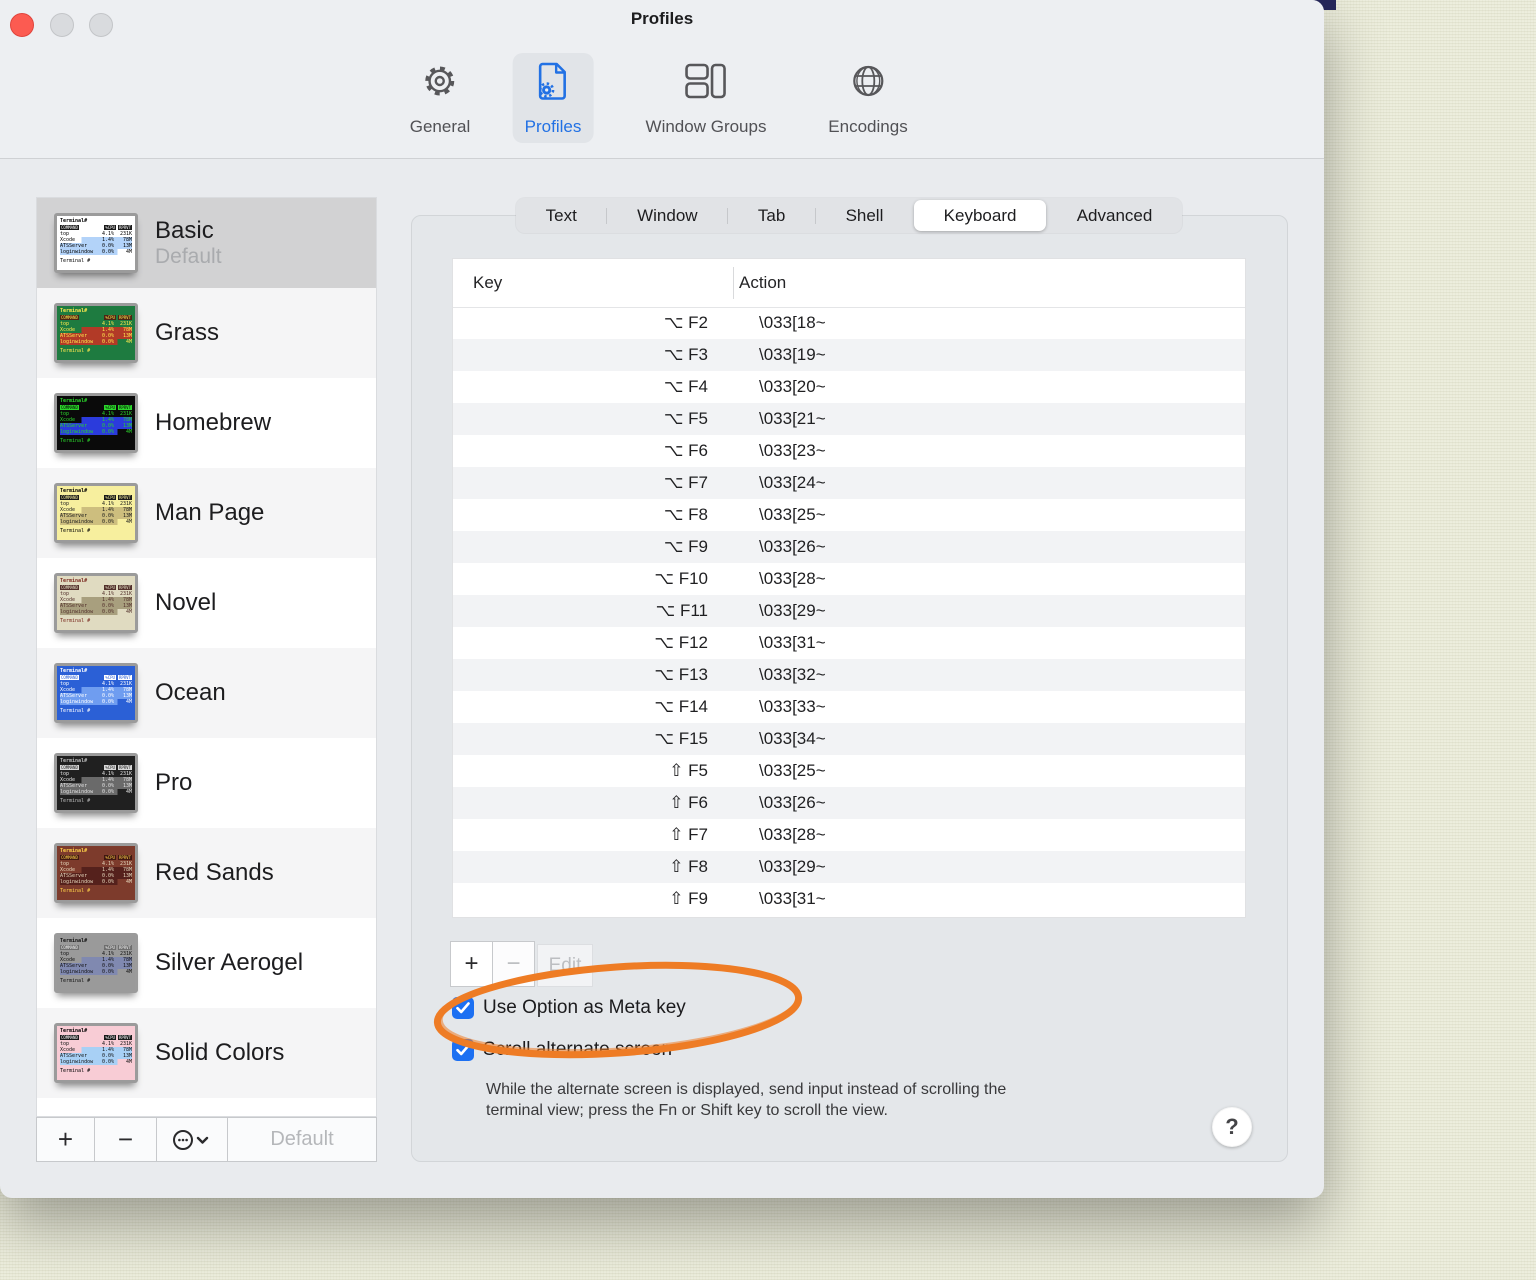 This screenshot has height=1280, width=1536. Describe the element at coordinates (849, 899) in the screenshot. I see `table-row: ⇧ F9 \033[31~` at that location.